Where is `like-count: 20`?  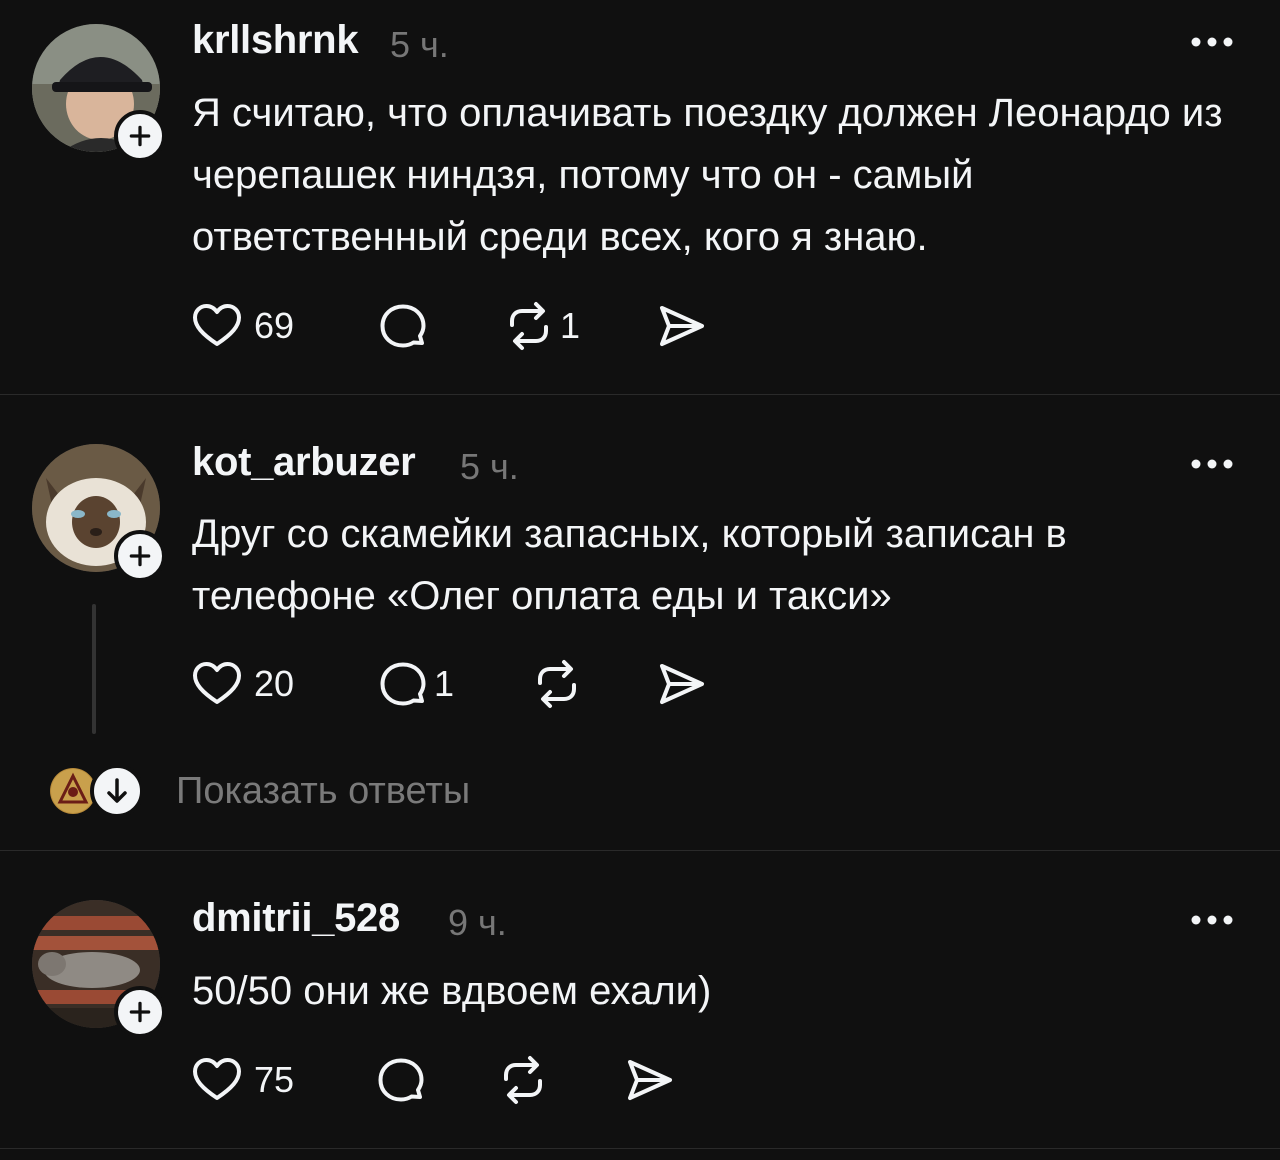 like-count: 20 is located at coordinates (274, 683).